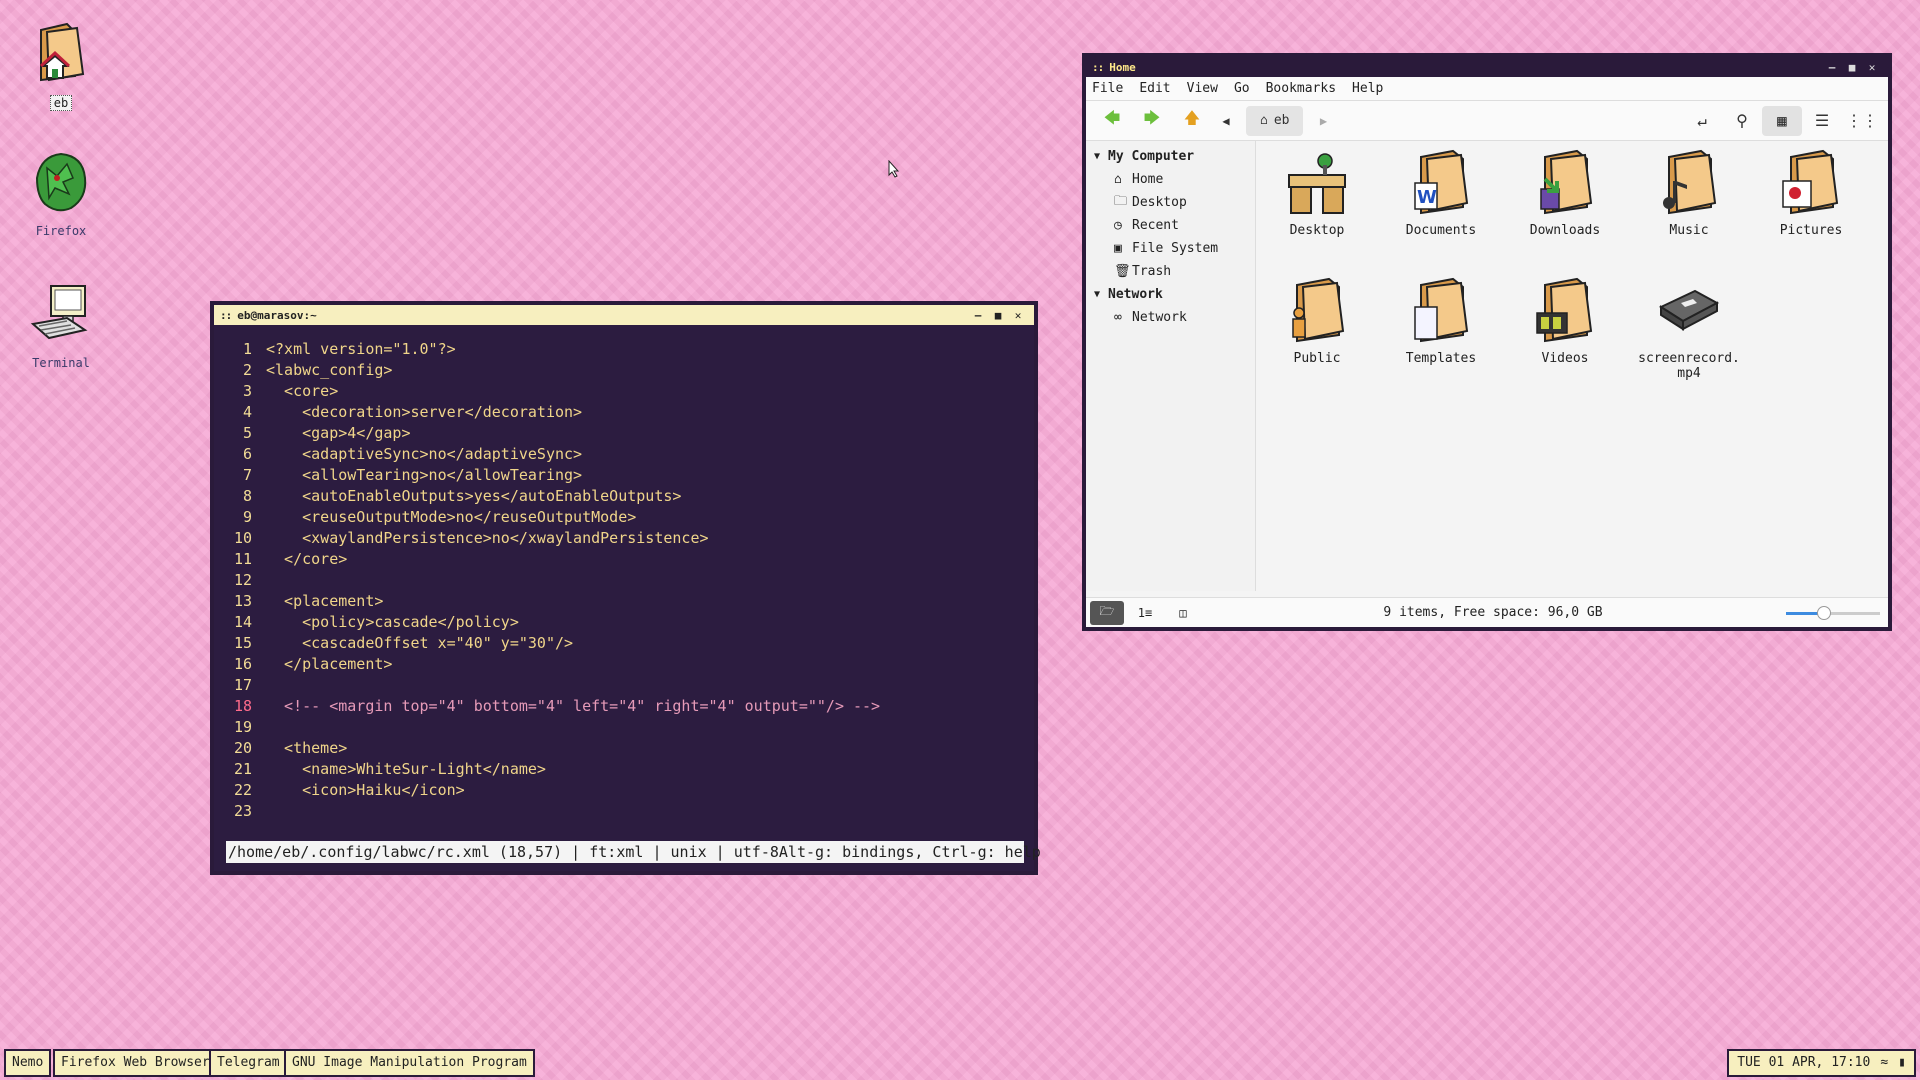 The width and height of the screenshot is (1920, 1080). Describe the element at coordinates (625, 769) in the screenshot. I see `editor-line: 21 <name>WhiteSur-Light</name>` at that location.